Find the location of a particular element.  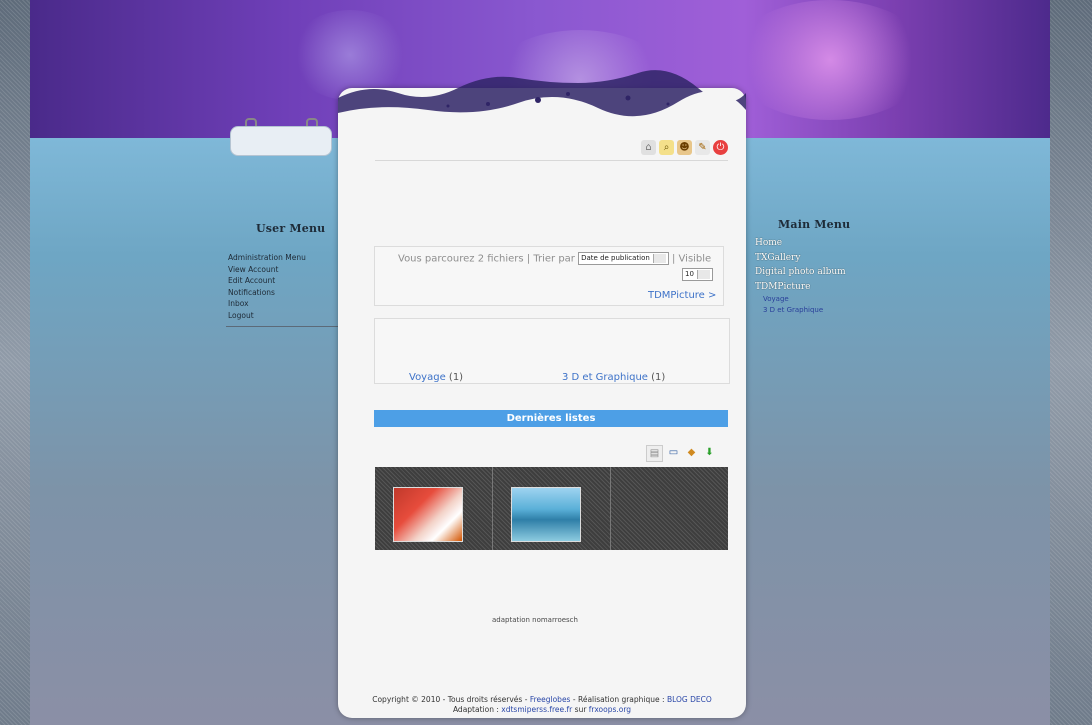

sort-value: Date de publication is located at coordinates (615, 258).